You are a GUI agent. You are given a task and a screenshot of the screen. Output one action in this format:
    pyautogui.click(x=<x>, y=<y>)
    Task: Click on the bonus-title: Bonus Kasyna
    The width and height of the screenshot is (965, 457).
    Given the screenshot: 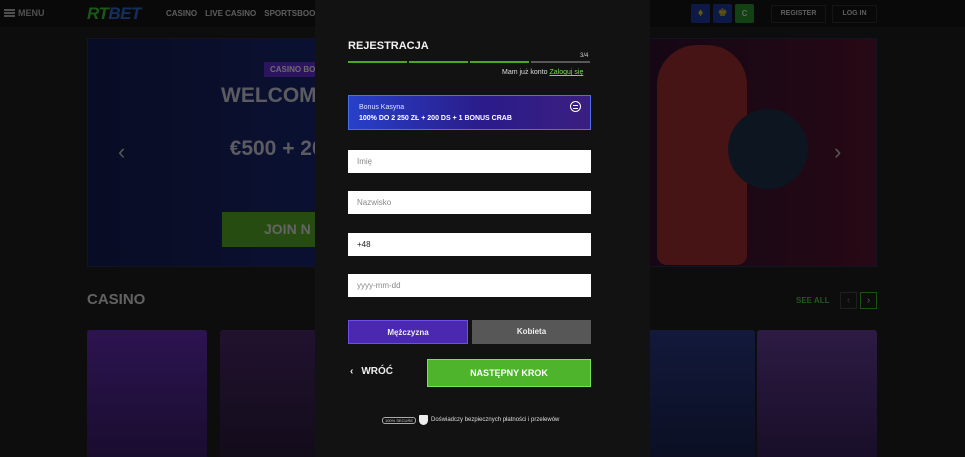 What is the action you would take?
    pyautogui.click(x=382, y=107)
    